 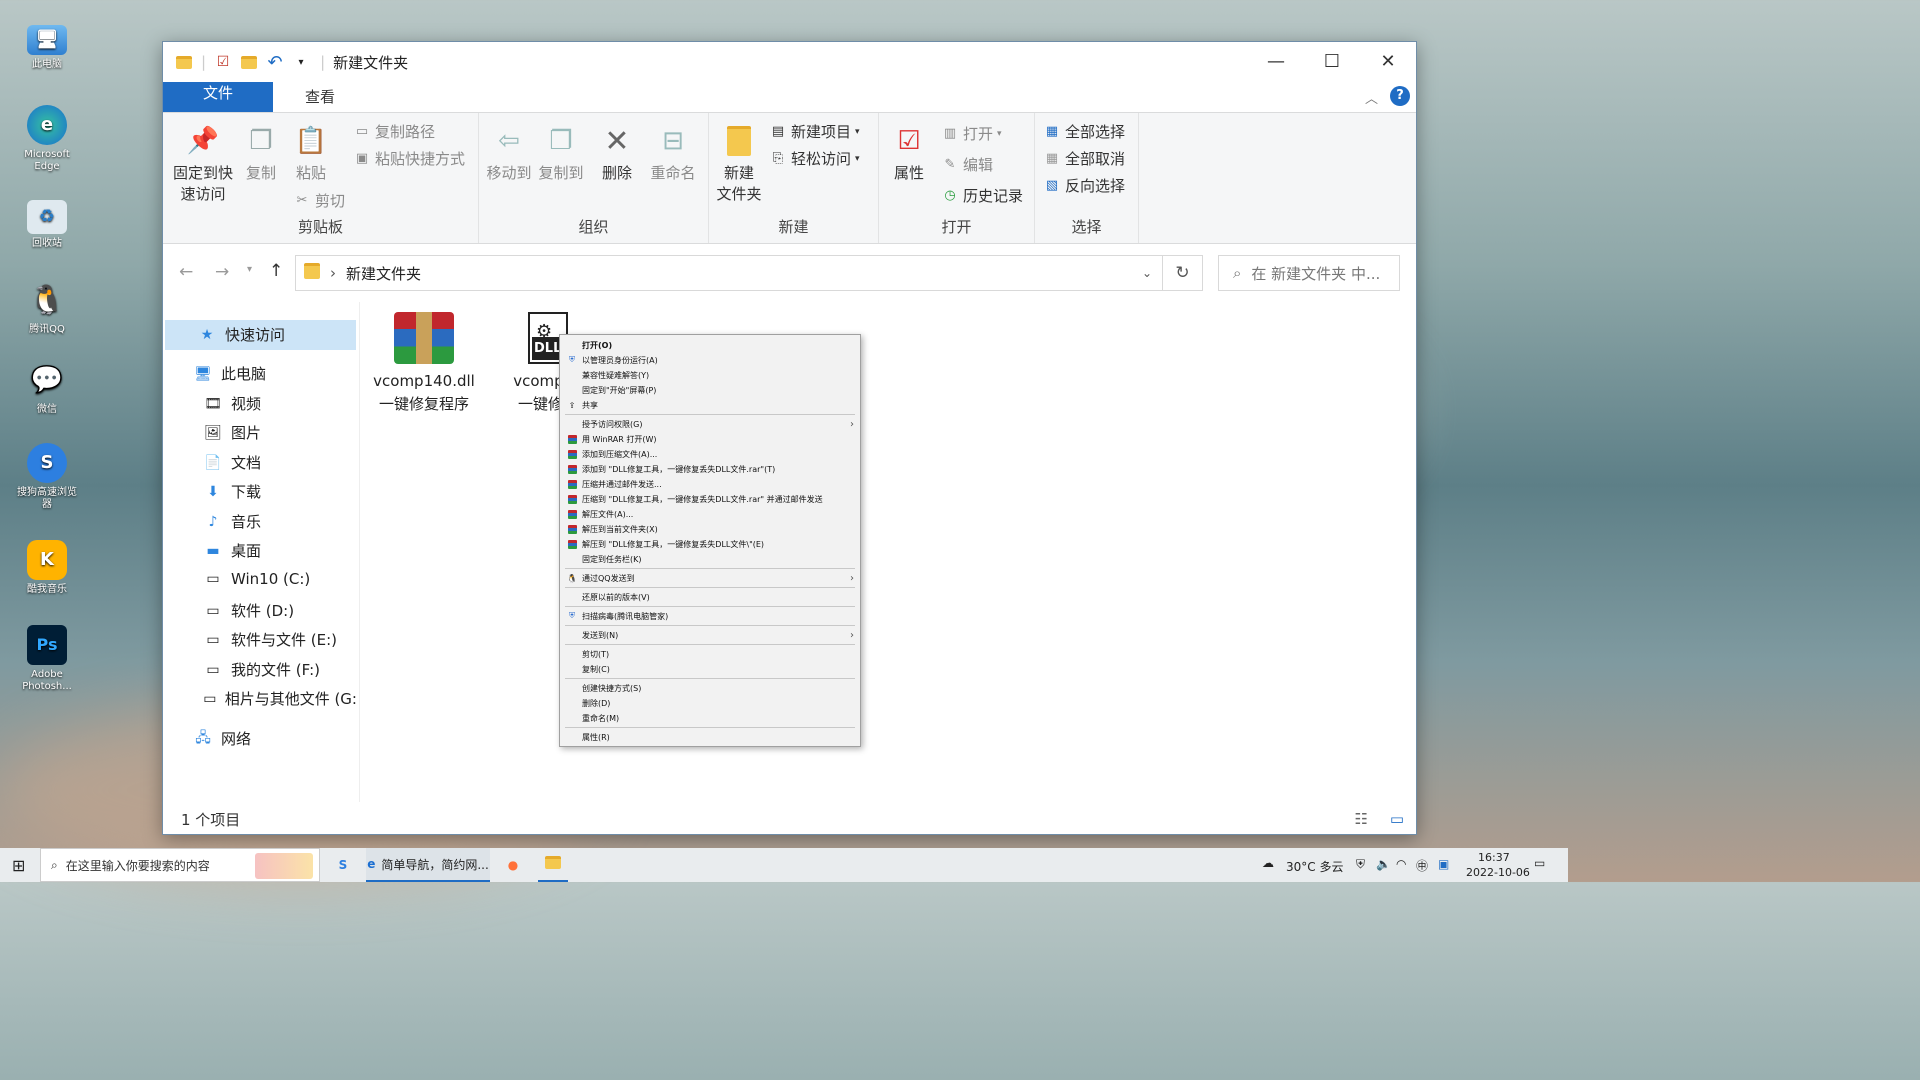 What do you see at coordinates (710, 559) in the screenshot?
I see `menu-item-pin-taskbar: 固定到任务栏(K)` at bounding box center [710, 559].